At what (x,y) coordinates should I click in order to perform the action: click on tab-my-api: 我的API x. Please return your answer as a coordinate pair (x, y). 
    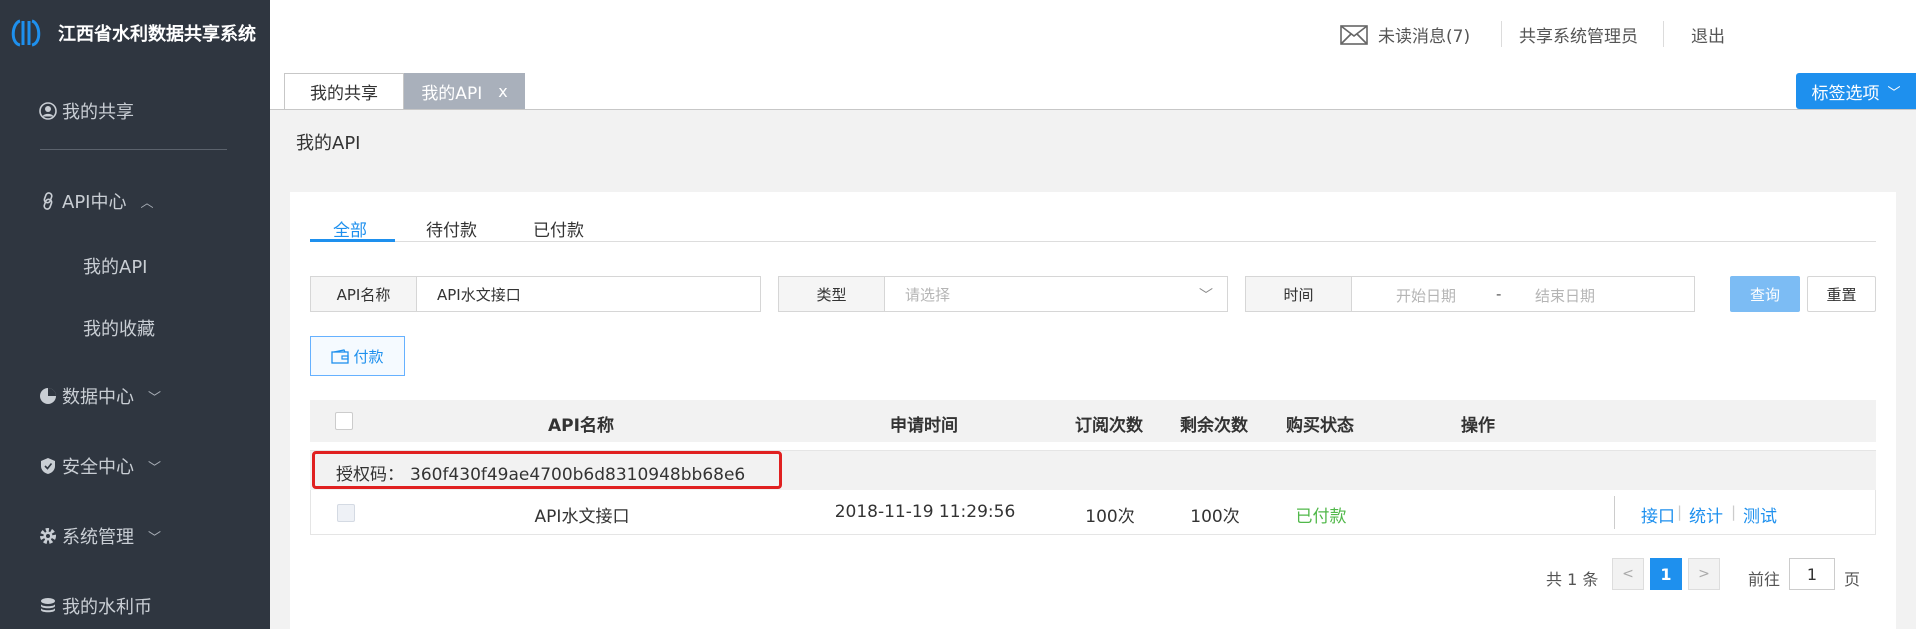
    Looking at the image, I should click on (464, 91).